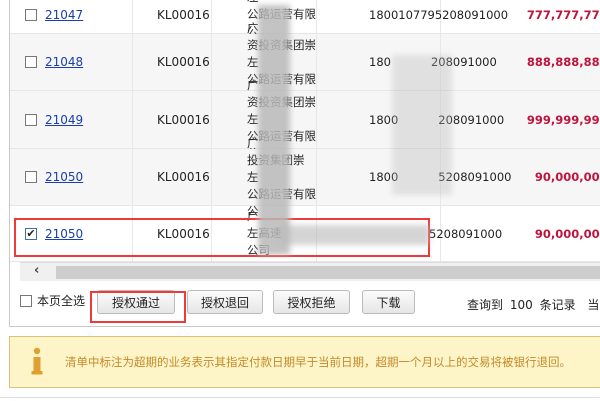 The height and width of the screenshot is (401, 600). What do you see at coordinates (64, 16) in the screenshot?
I see `transaction-id-link: 21047` at bounding box center [64, 16].